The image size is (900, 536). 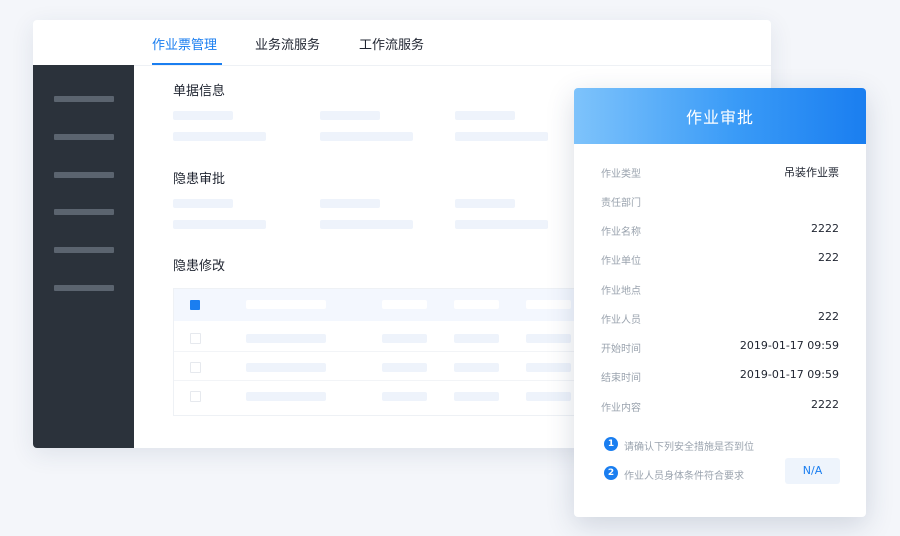 I want to click on field-label: 结束时间, so click(x=621, y=378).